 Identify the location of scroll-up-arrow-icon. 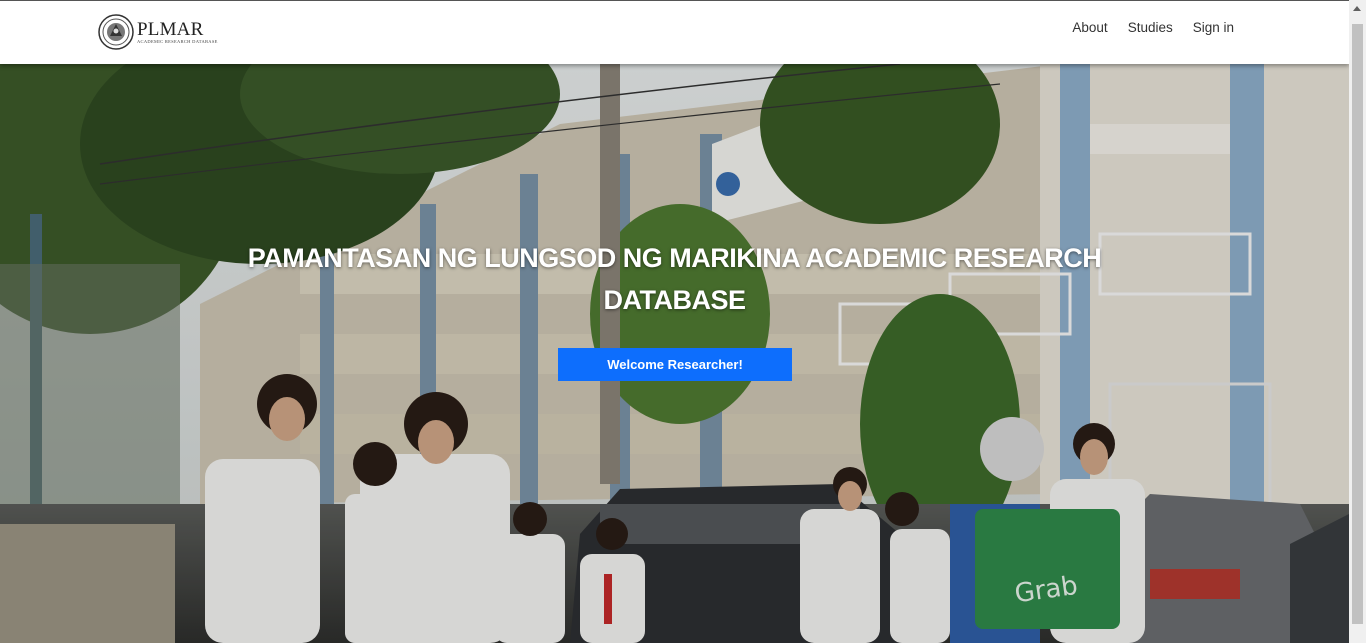
(1357, 8).